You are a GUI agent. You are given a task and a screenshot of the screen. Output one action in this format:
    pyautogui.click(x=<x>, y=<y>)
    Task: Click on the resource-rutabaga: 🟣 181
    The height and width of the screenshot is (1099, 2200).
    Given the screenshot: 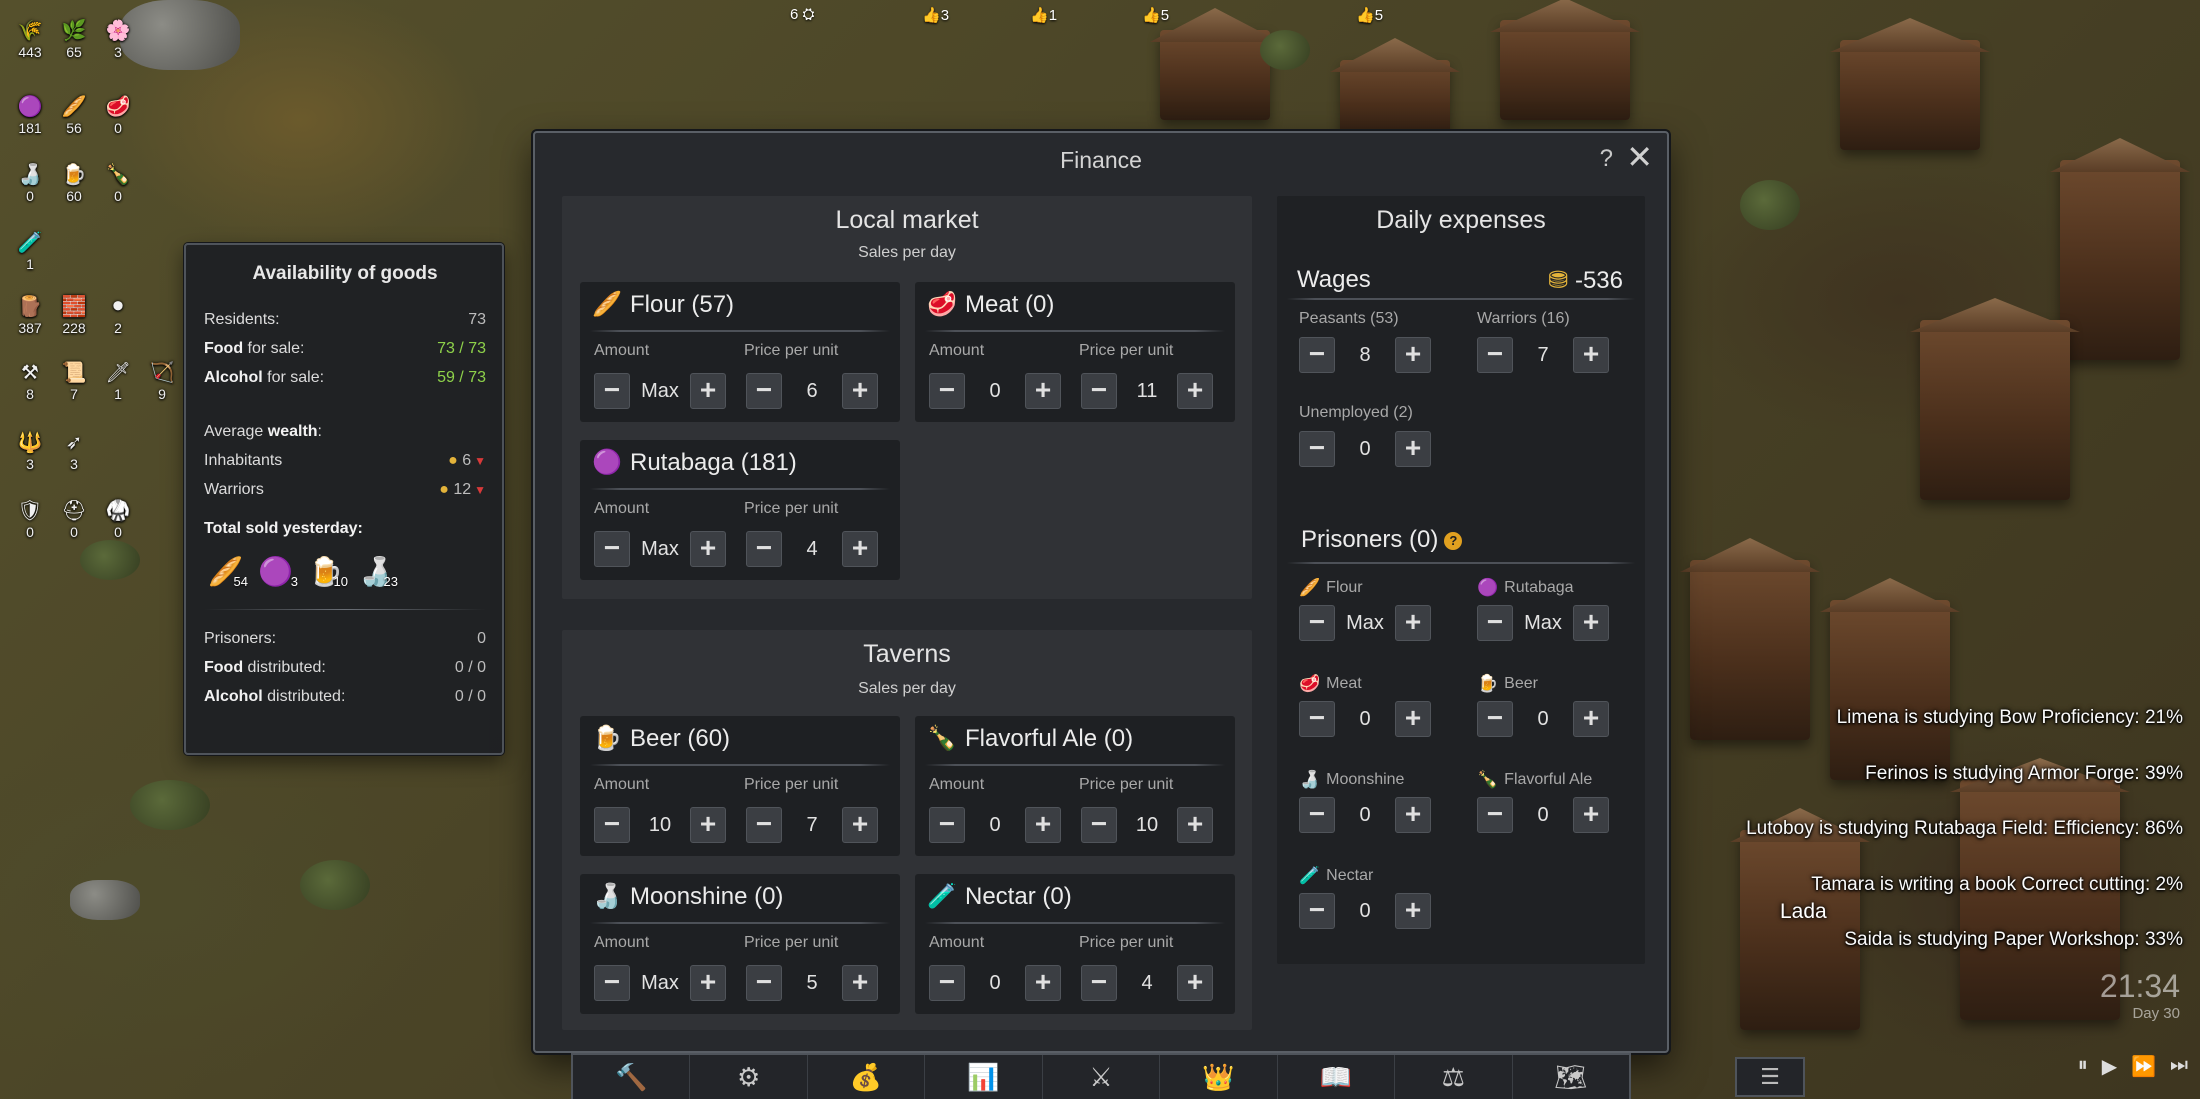 What is the action you would take?
    pyautogui.click(x=30, y=115)
    